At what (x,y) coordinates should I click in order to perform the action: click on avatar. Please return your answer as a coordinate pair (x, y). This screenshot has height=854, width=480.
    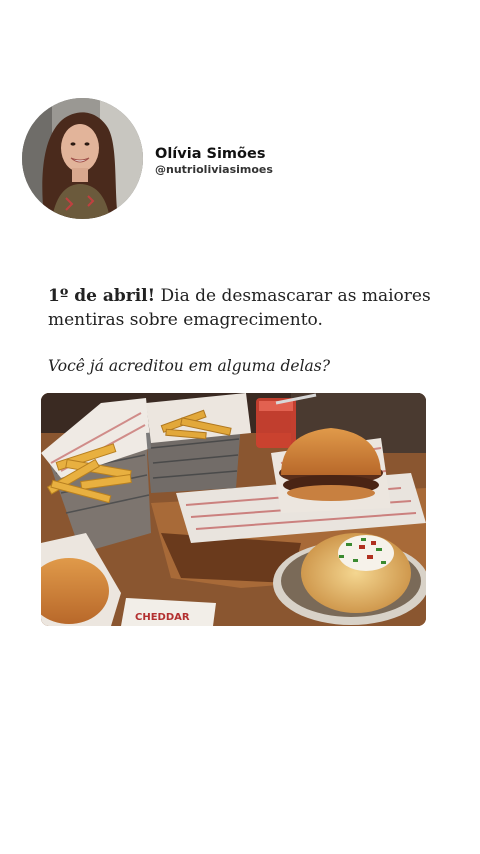
    Looking at the image, I should click on (82, 158).